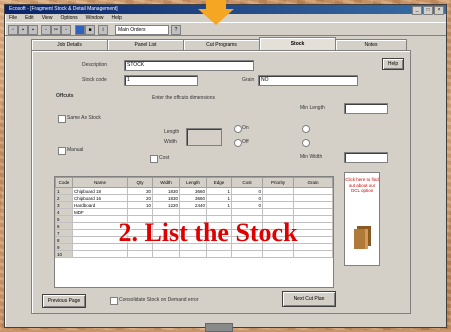 This screenshot has width=451, height=332. Describe the element at coordinates (393, 64) in the screenshot. I see `help-button: Help` at that location.